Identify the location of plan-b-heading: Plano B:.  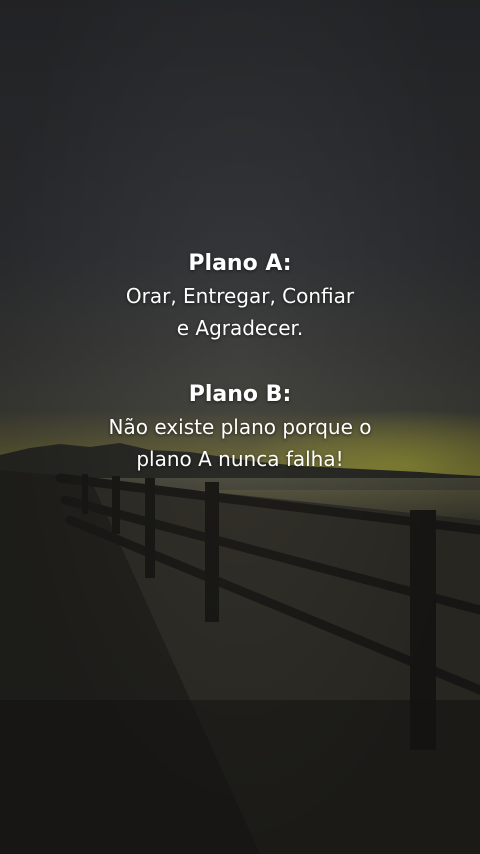
(240, 394).